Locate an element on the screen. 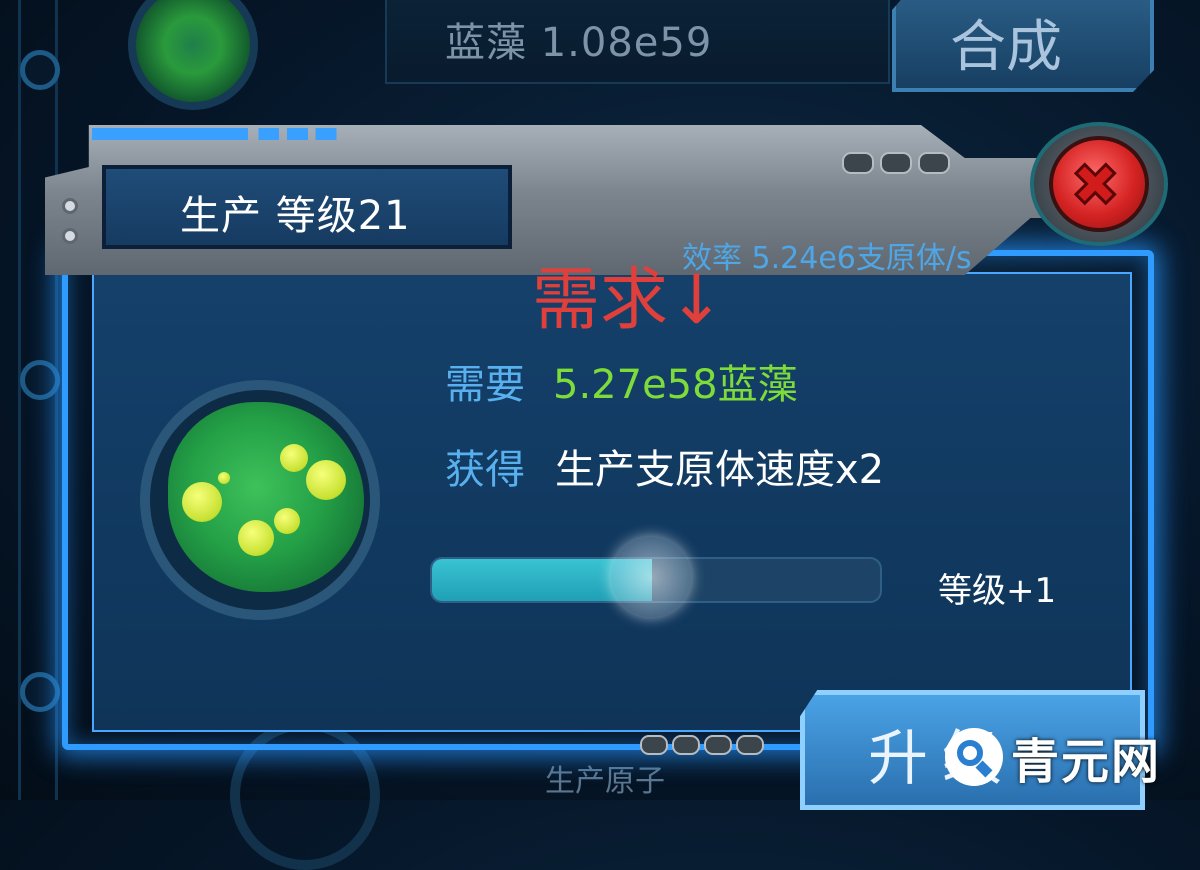 This screenshot has height=870, width=1200. cyanobacteria-icon is located at coordinates (266, 497).